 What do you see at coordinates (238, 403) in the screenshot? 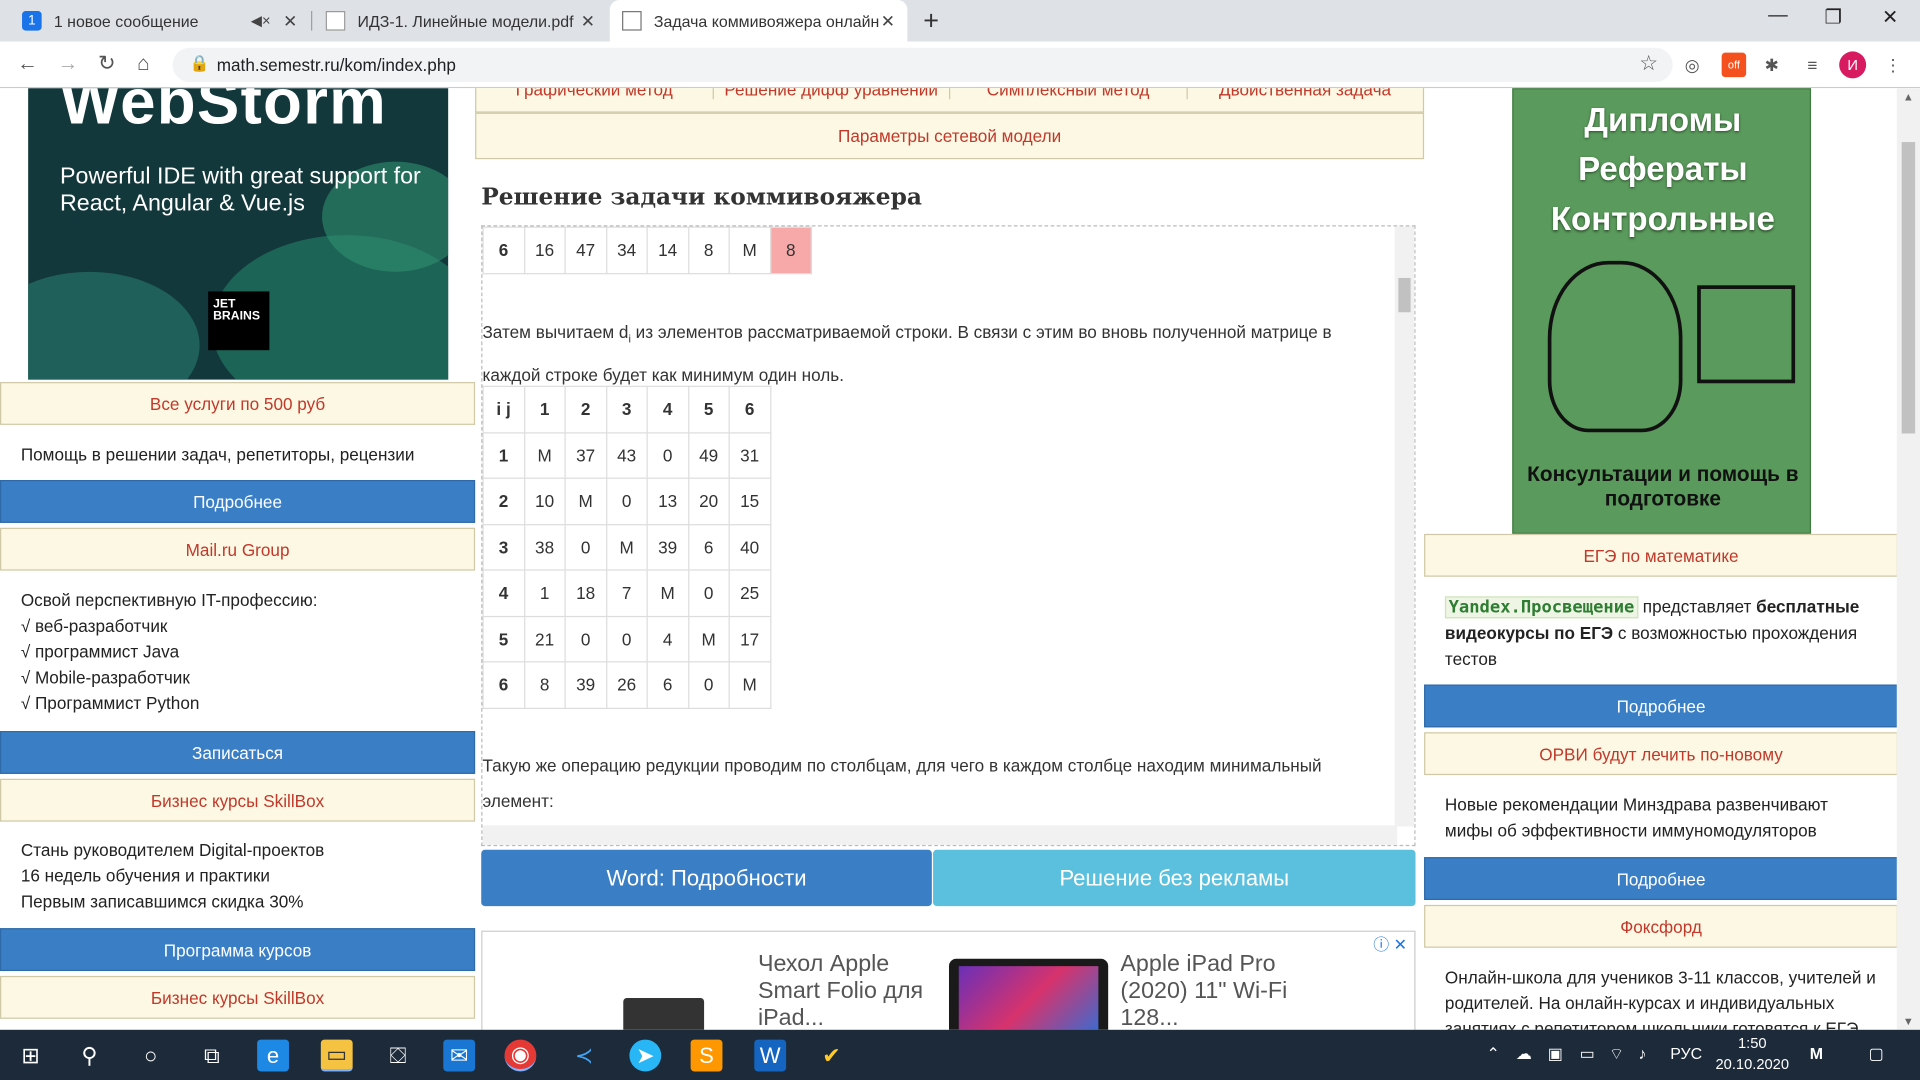
I see `card-title: Все услуги по 500 руб` at bounding box center [238, 403].